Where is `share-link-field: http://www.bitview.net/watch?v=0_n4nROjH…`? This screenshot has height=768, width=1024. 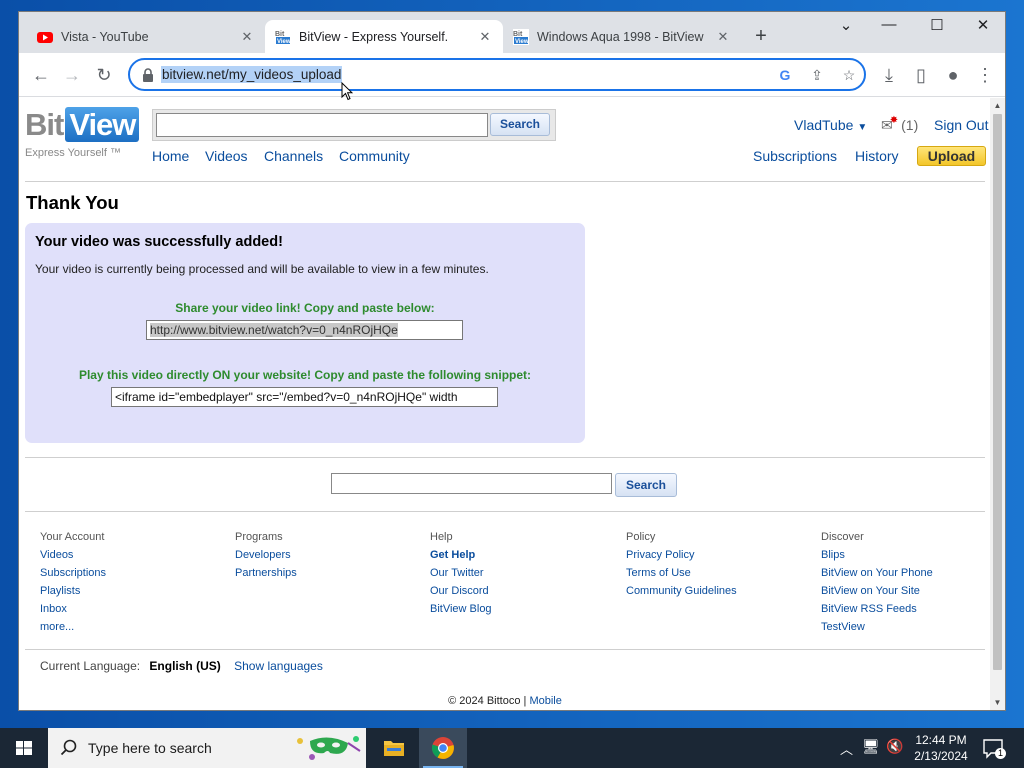 share-link-field: http://www.bitview.net/watch?v=0_n4nROjH… is located at coordinates (304, 330).